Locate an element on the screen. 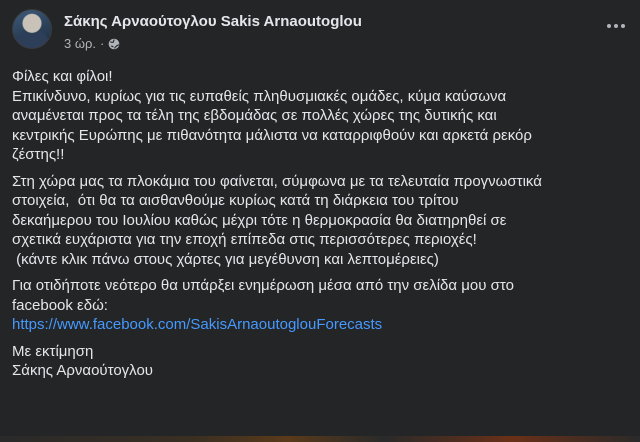  attached-image-edge is located at coordinates (320, 439).